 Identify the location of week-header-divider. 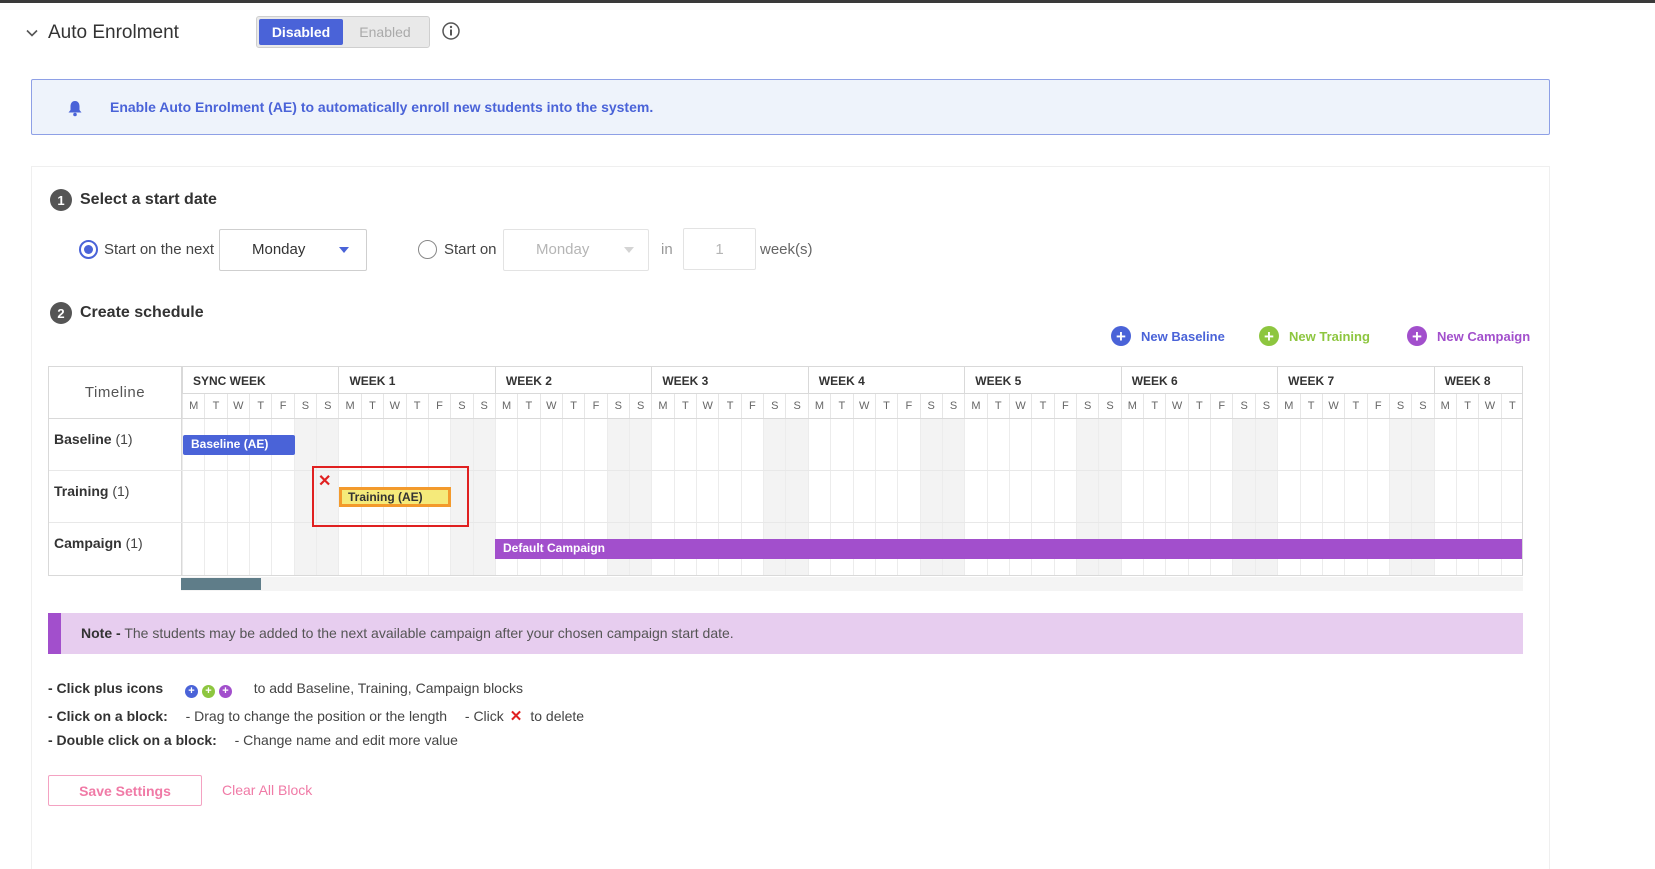
(852, 393).